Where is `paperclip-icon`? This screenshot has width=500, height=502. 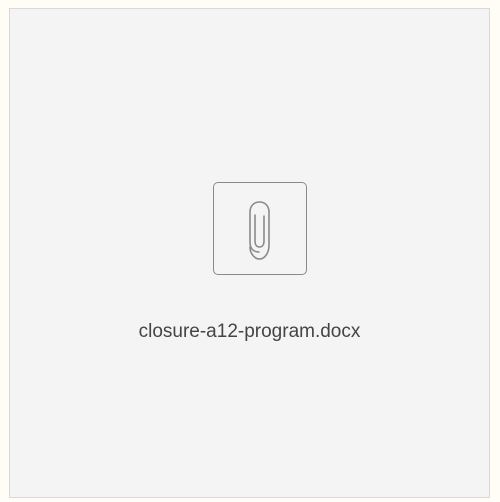
paperclip-icon is located at coordinates (259, 230).